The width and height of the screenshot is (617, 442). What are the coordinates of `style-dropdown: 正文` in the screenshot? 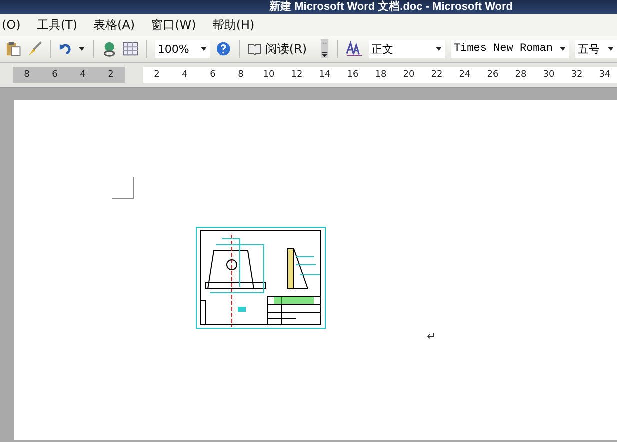 It's located at (406, 49).